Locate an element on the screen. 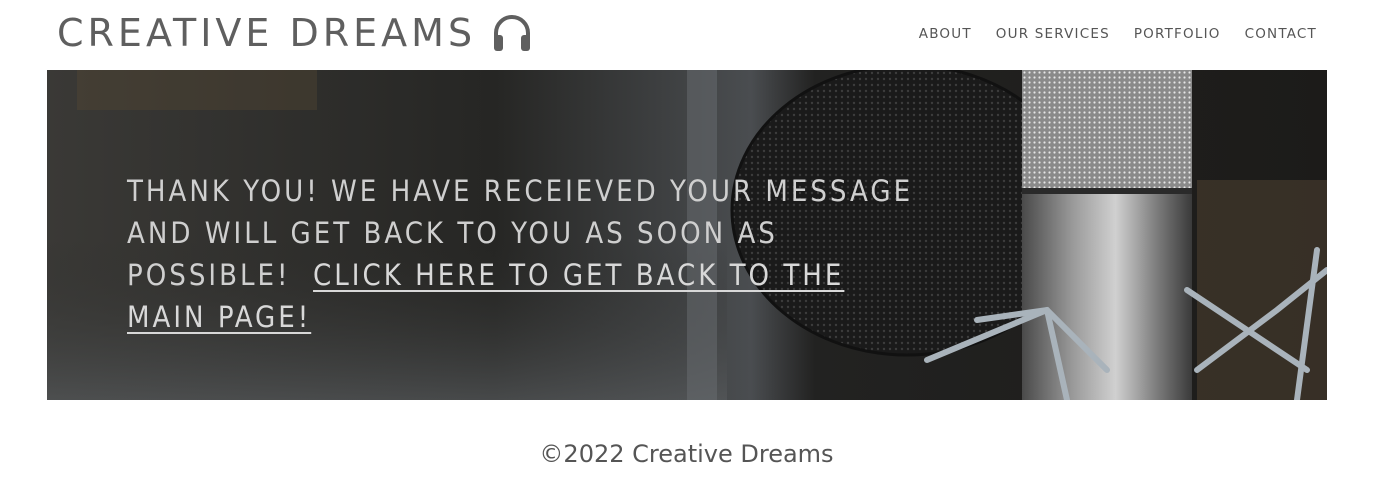 The height and width of the screenshot is (483, 1373). copyright-text: ©2022 Creative Dreams is located at coordinates (686, 454).